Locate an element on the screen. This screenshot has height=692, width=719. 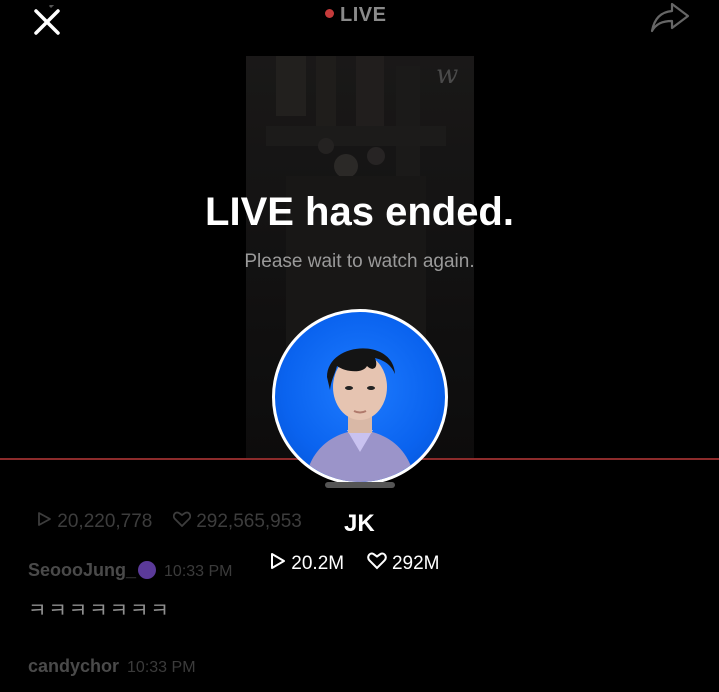
close-icon is located at coordinates (47, 17).